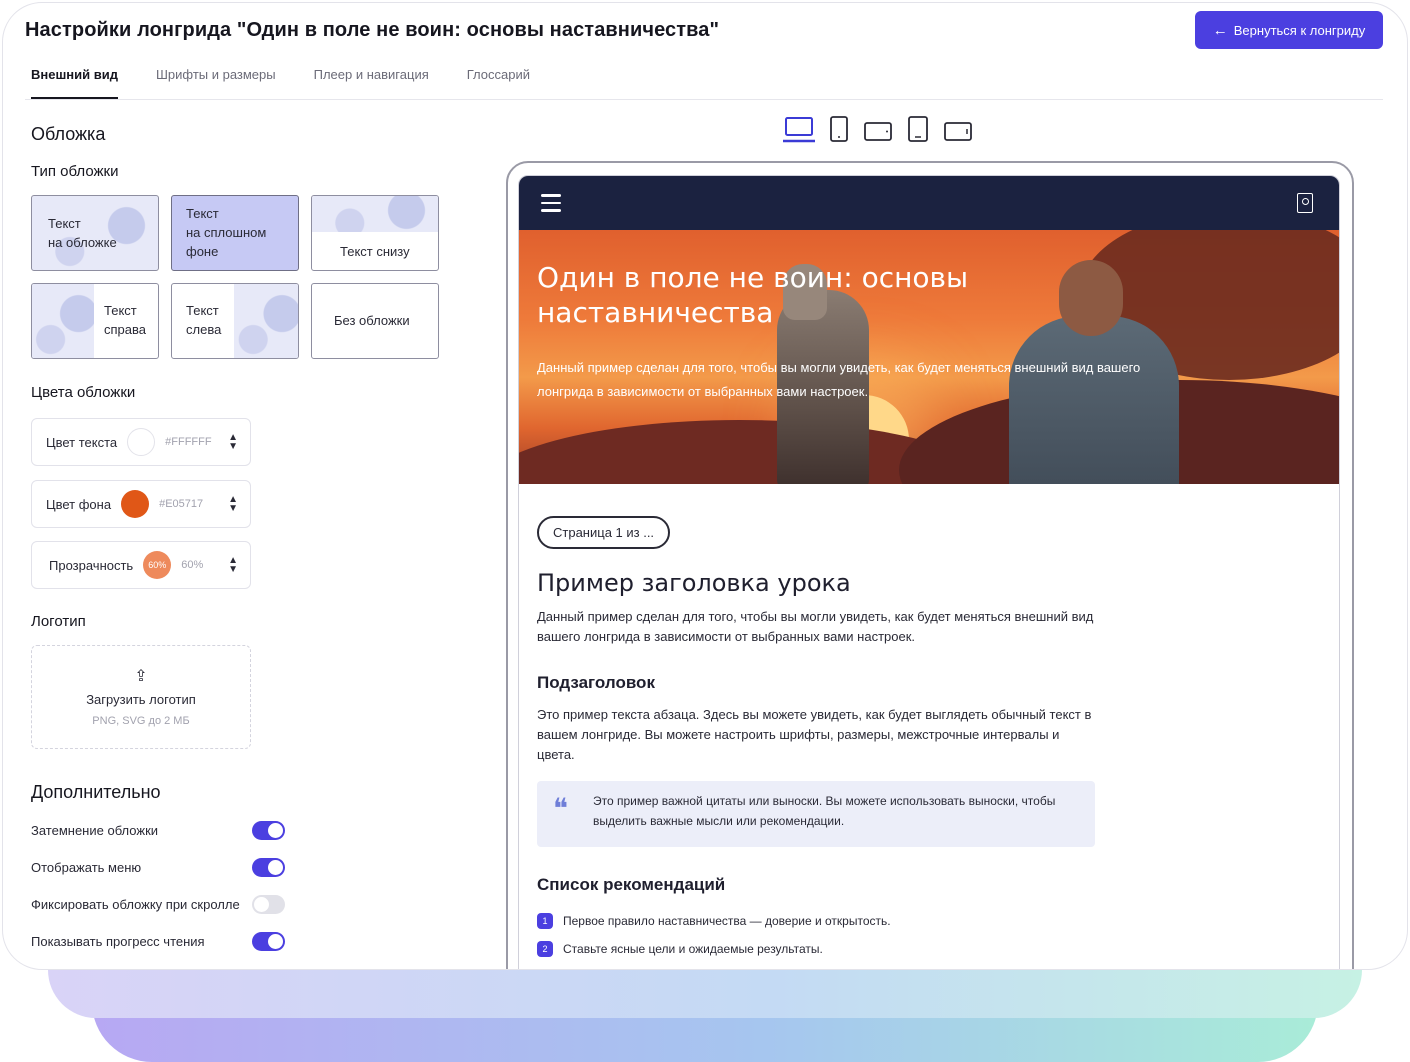 Image resolution: width=1410 pixels, height=1062 pixels. Describe the element at coordinates (268, 867) in the screenshot. I see `show-menu-toggle` at that location.